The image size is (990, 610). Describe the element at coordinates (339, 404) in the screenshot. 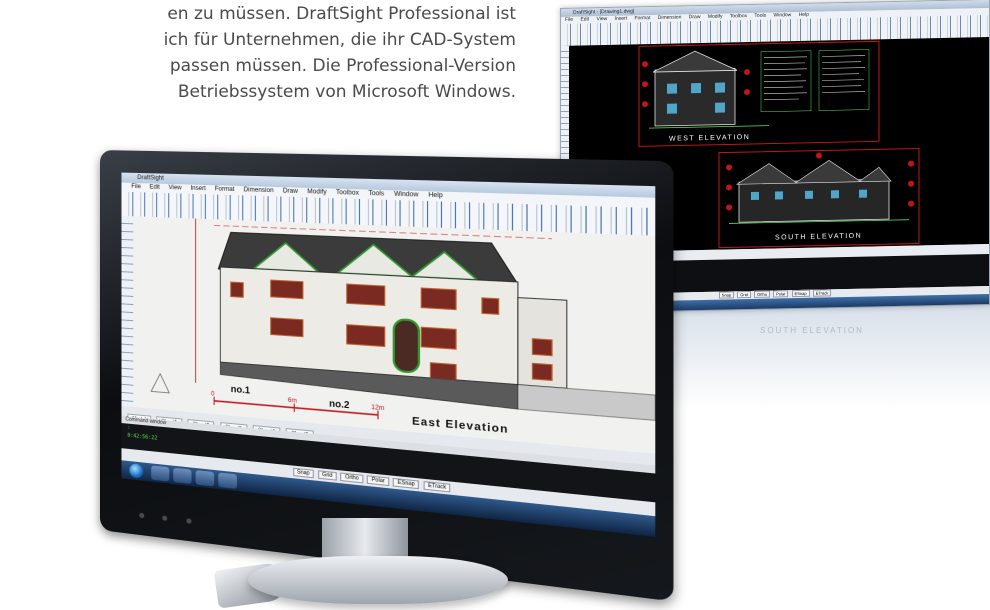

I see `label-no2: no.2` at that location.